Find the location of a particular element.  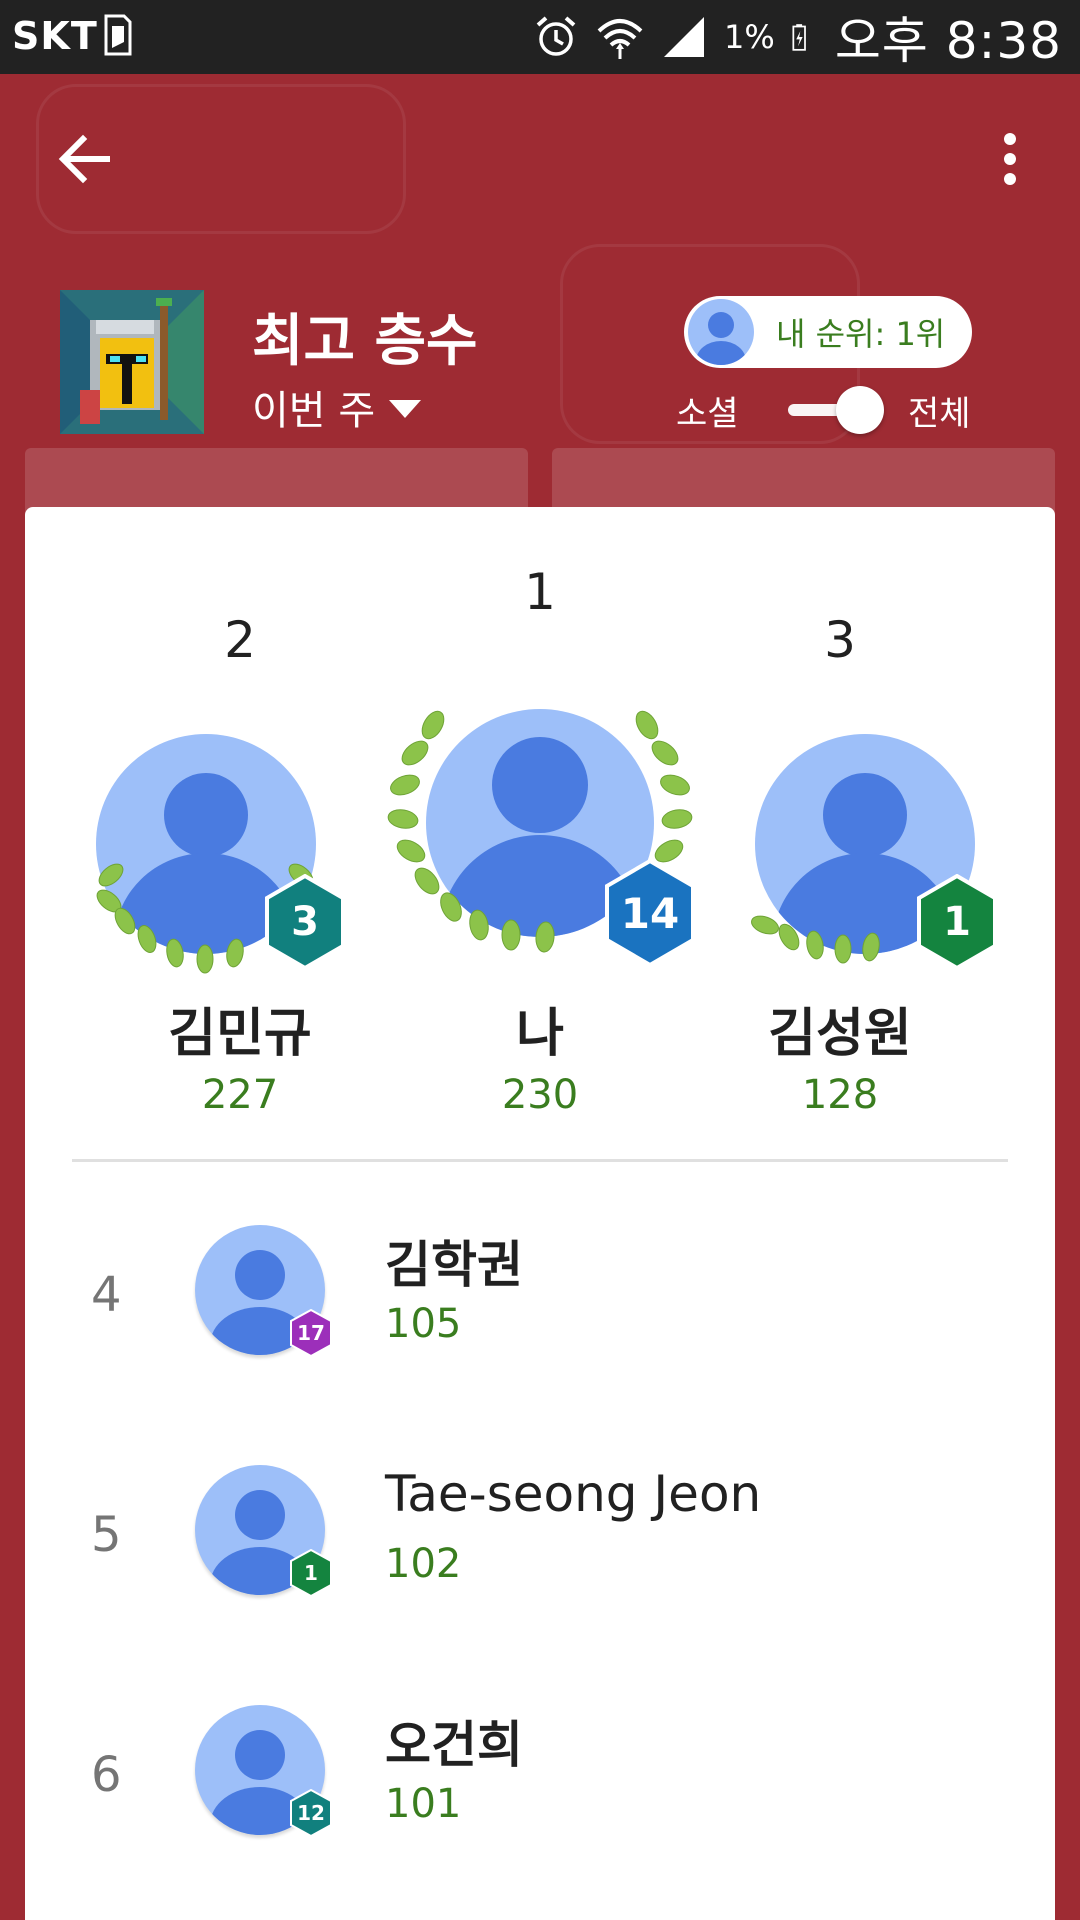

list-name: Tae-seong Jeon is located at coordinates (573, 1494).